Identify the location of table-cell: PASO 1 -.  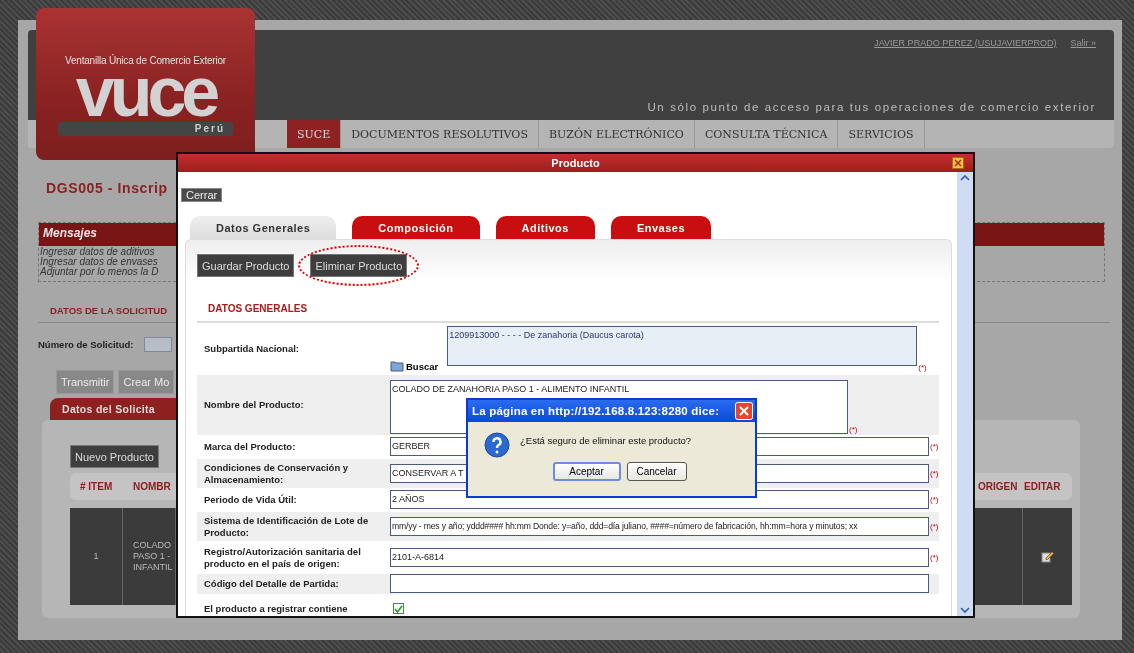
(152, 556).